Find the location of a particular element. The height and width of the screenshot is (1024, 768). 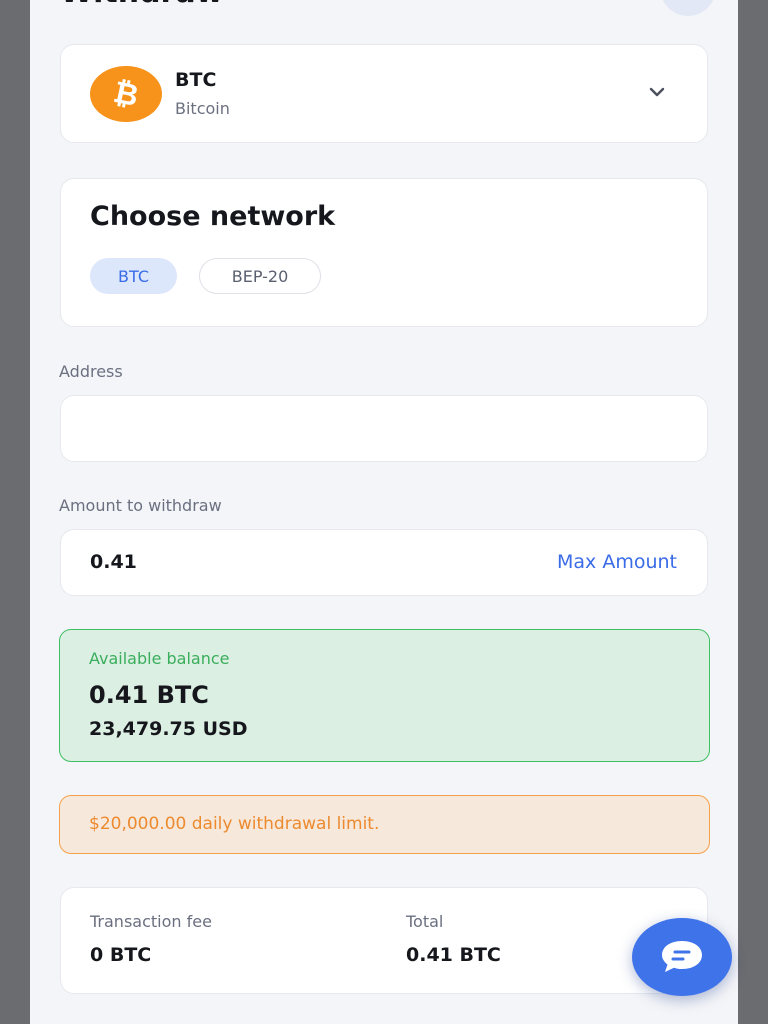

balance-usd: 23,479.75 USD is located at coordinates (168, 729).